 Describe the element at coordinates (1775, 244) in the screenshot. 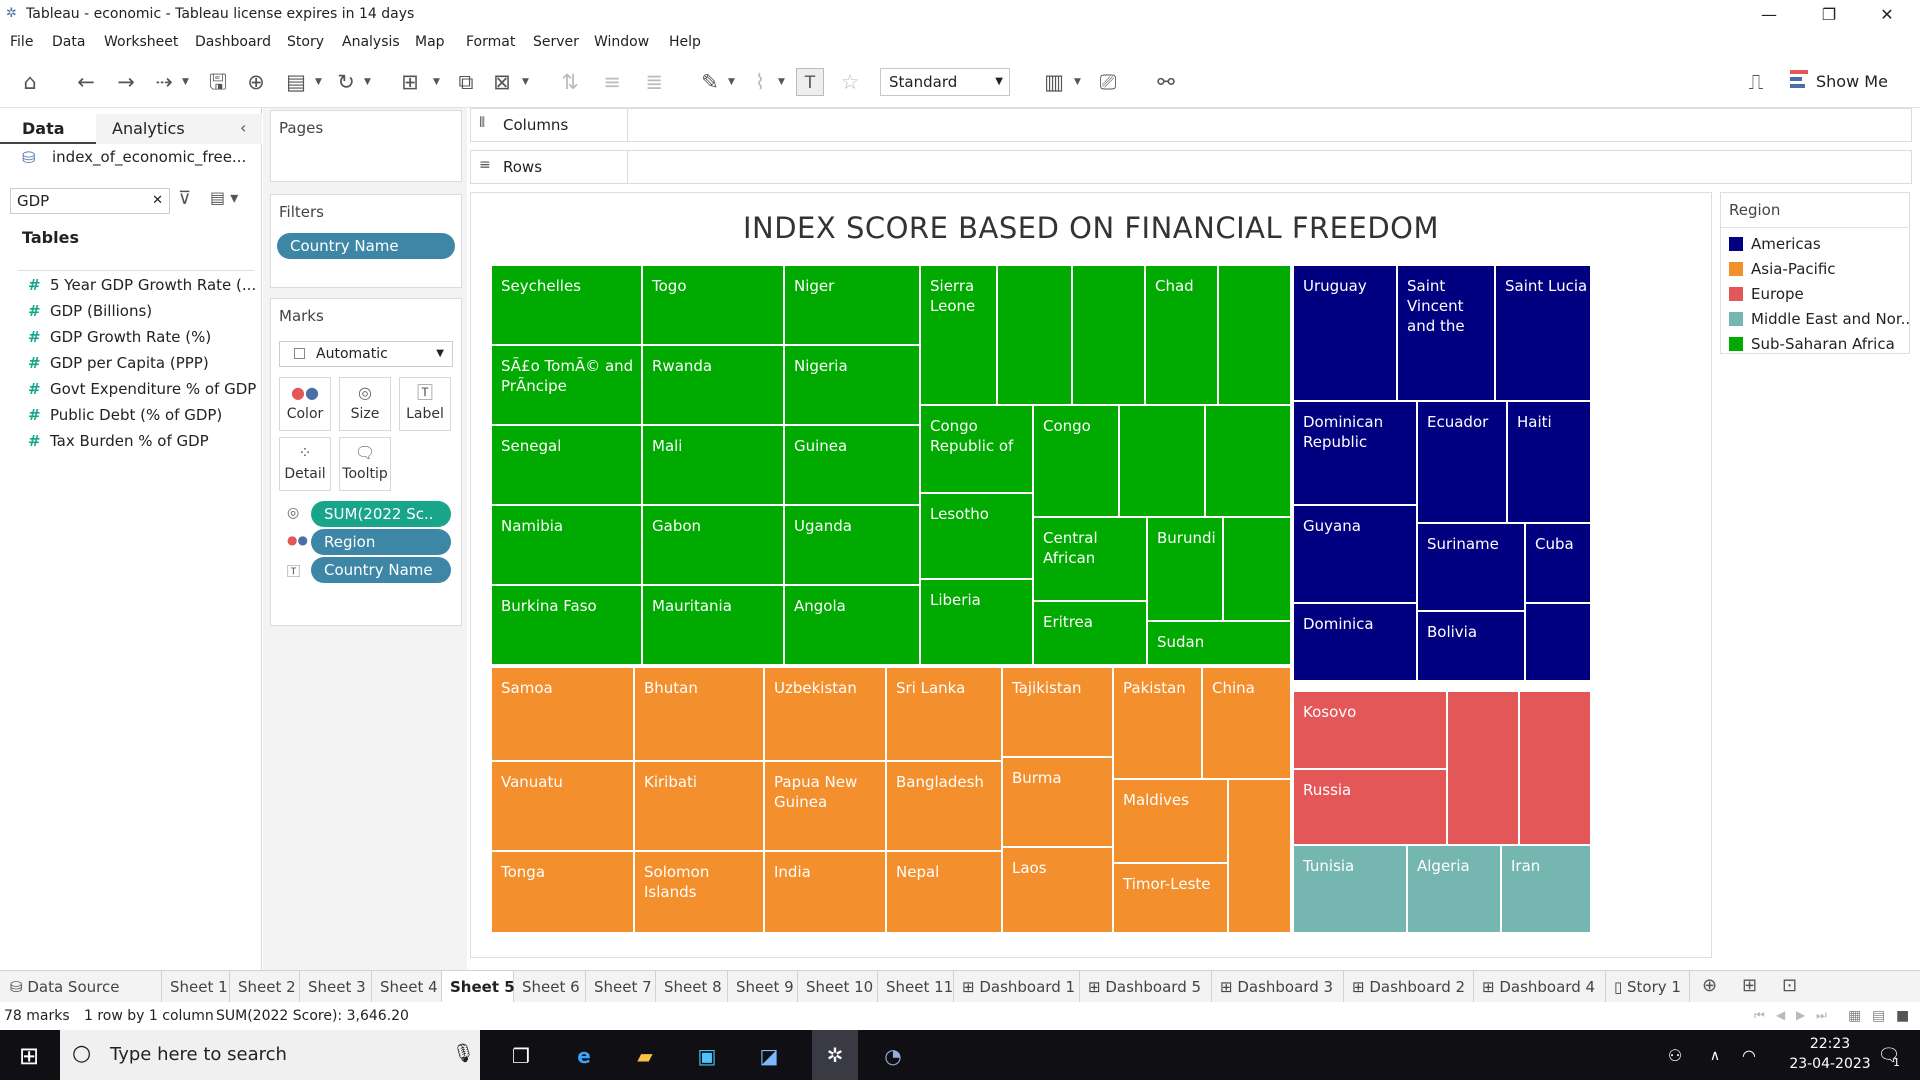

I see `legend-item: Americas` at that location.